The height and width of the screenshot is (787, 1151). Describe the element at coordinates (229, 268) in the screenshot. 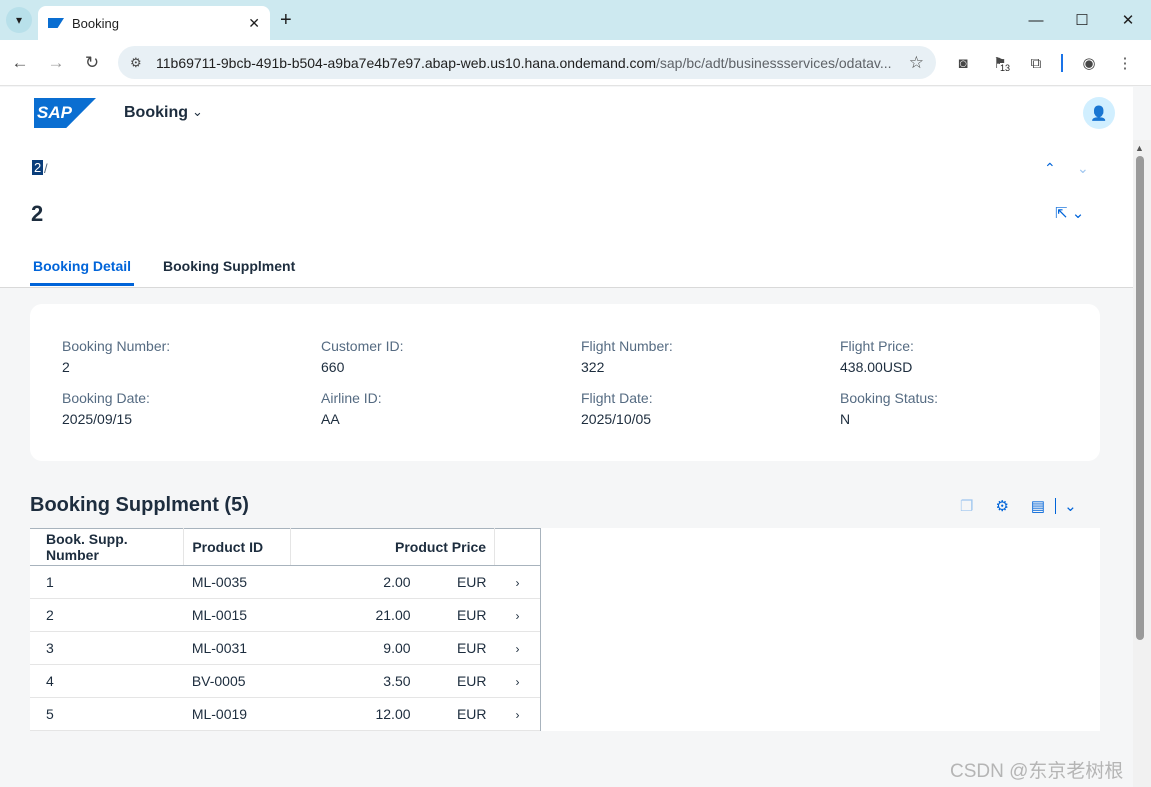

I see `tab-booking-supplment: Booking Supplment` at that location.